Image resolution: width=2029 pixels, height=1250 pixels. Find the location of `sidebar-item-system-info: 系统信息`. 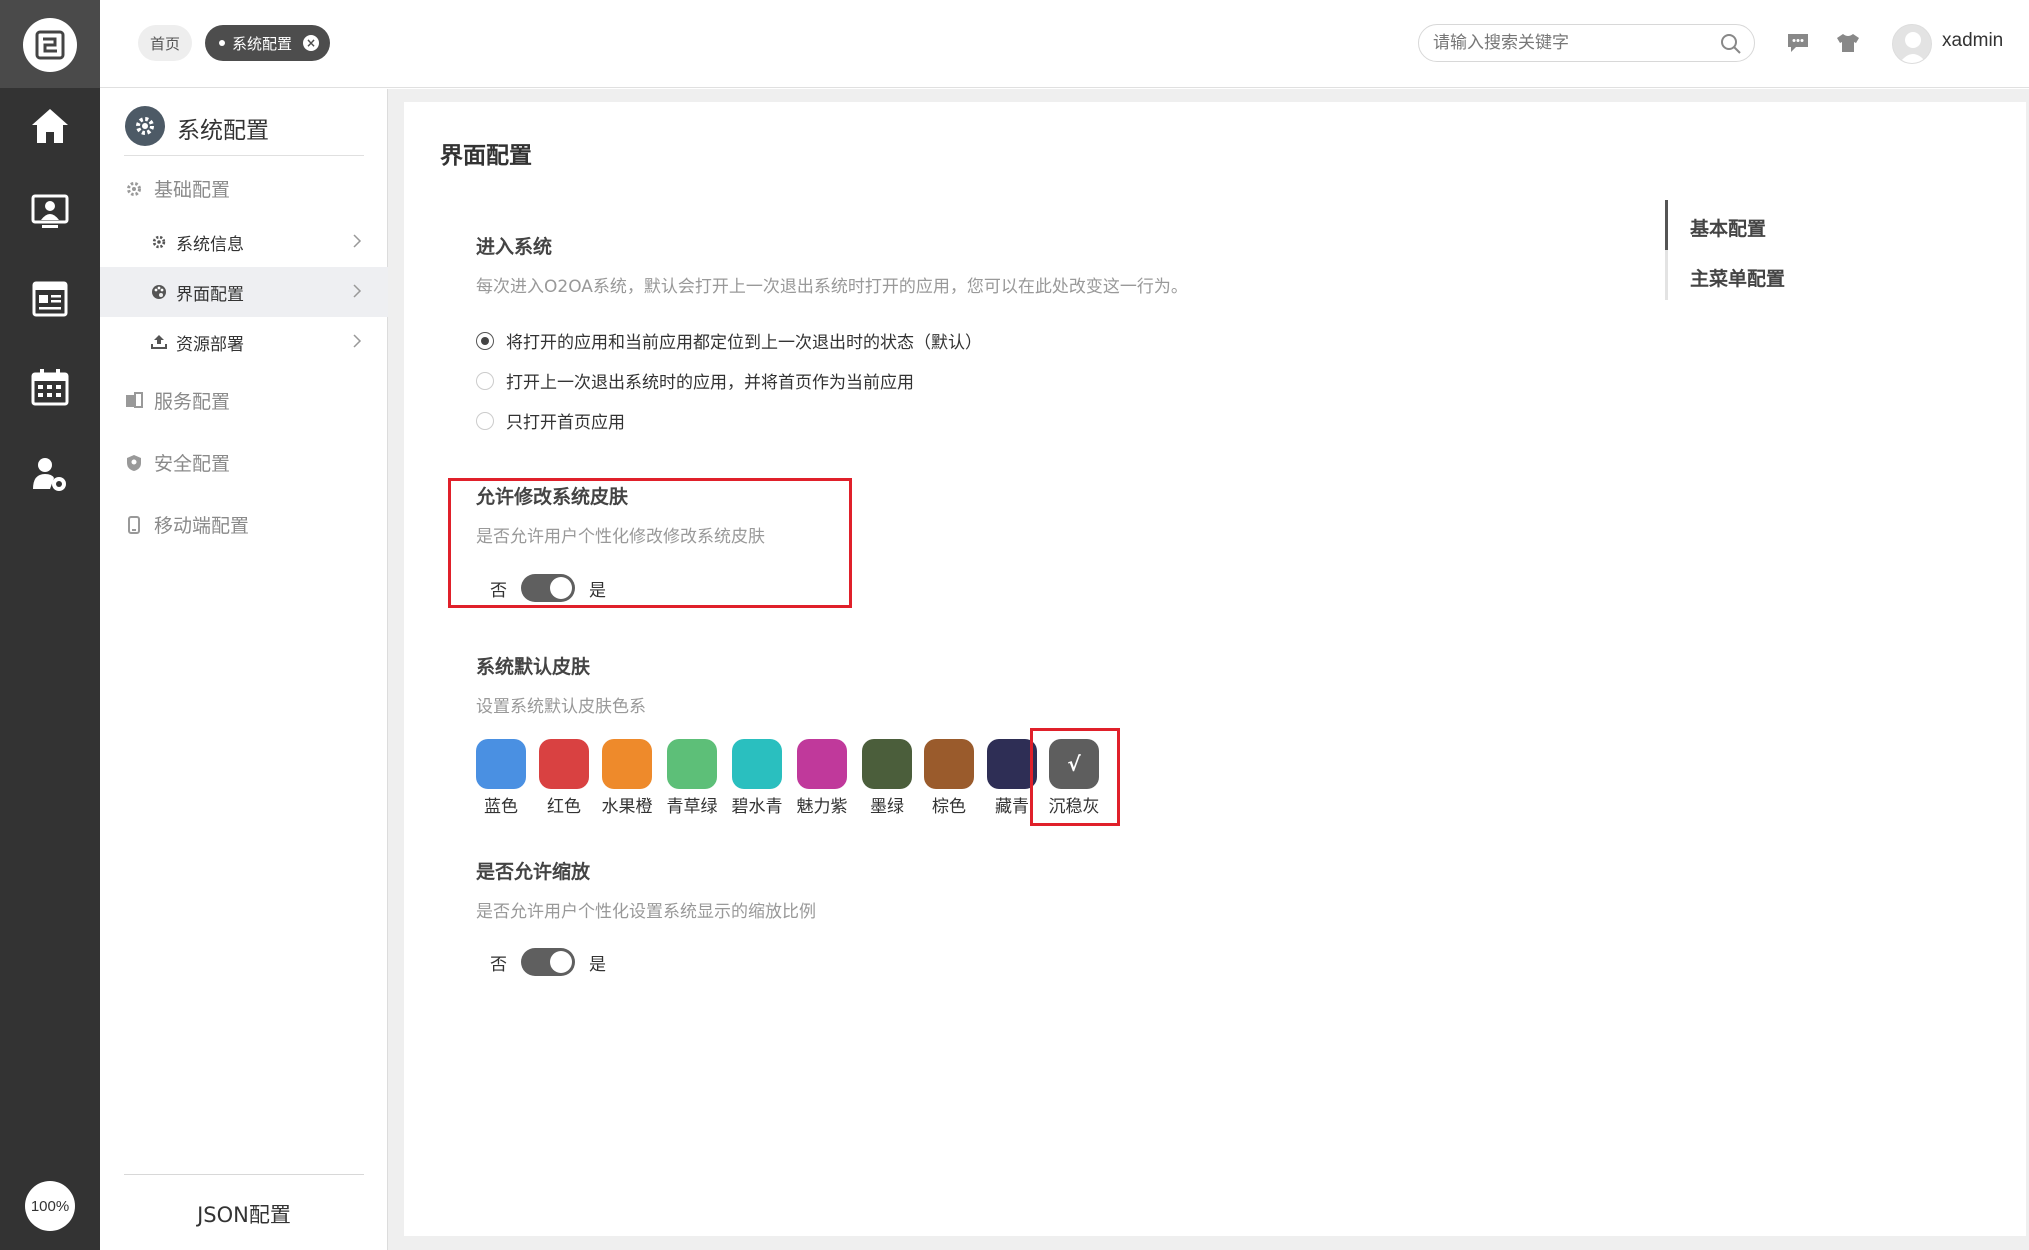

sidebar-item-system-info: 系统信息 is located at coordinates (244, 242).